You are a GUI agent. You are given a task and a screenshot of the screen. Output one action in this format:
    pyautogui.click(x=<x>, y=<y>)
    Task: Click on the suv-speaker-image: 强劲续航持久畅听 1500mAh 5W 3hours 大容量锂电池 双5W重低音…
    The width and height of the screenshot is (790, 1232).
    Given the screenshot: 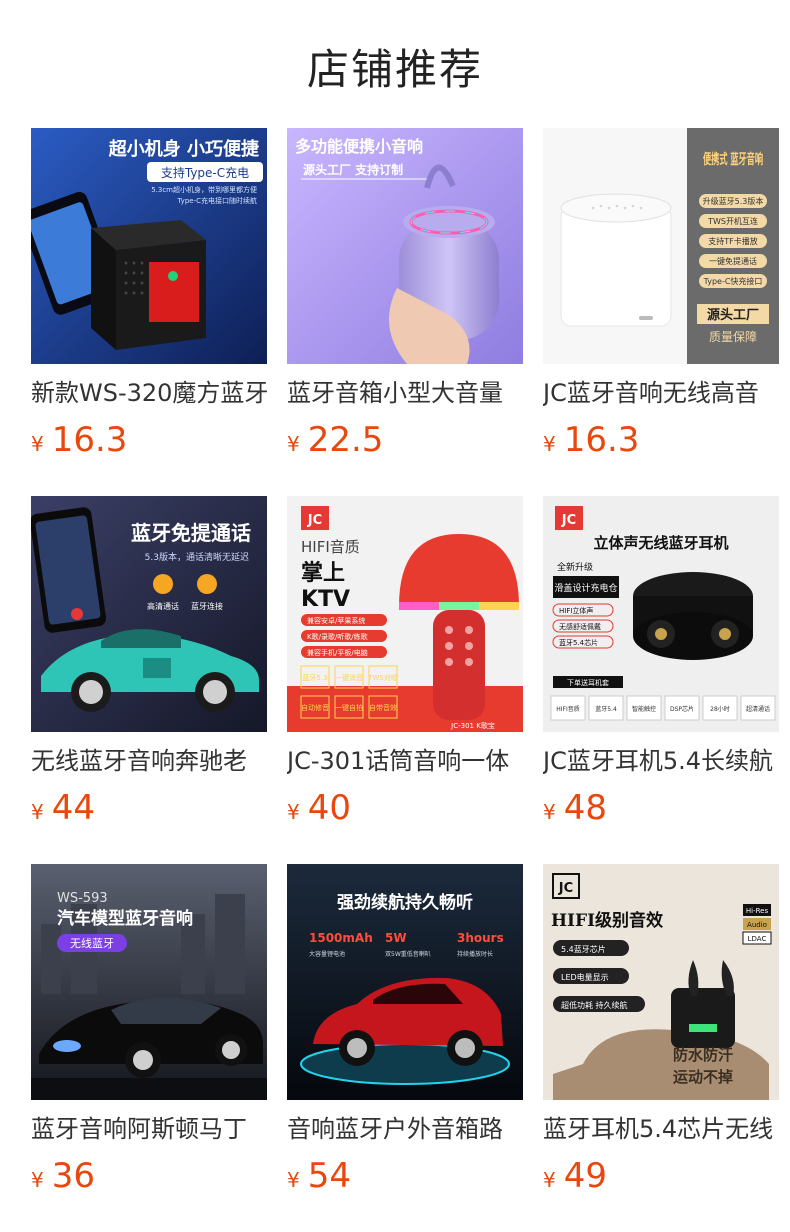 What is the action you would take?
    pyautogui.click(x=405, y=982)
    